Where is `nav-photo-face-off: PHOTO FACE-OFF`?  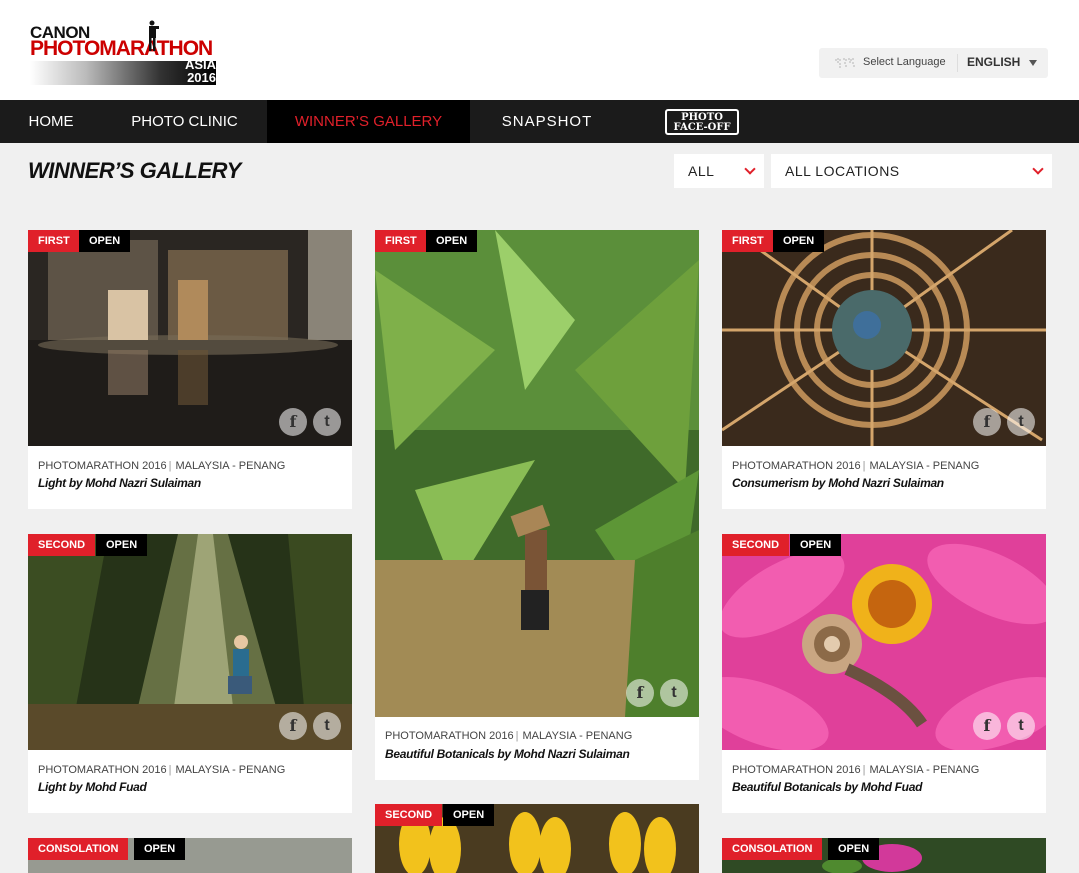
nav-photo-face-off: PHOTO FACE-OFF is located at coordinates (702, 122).